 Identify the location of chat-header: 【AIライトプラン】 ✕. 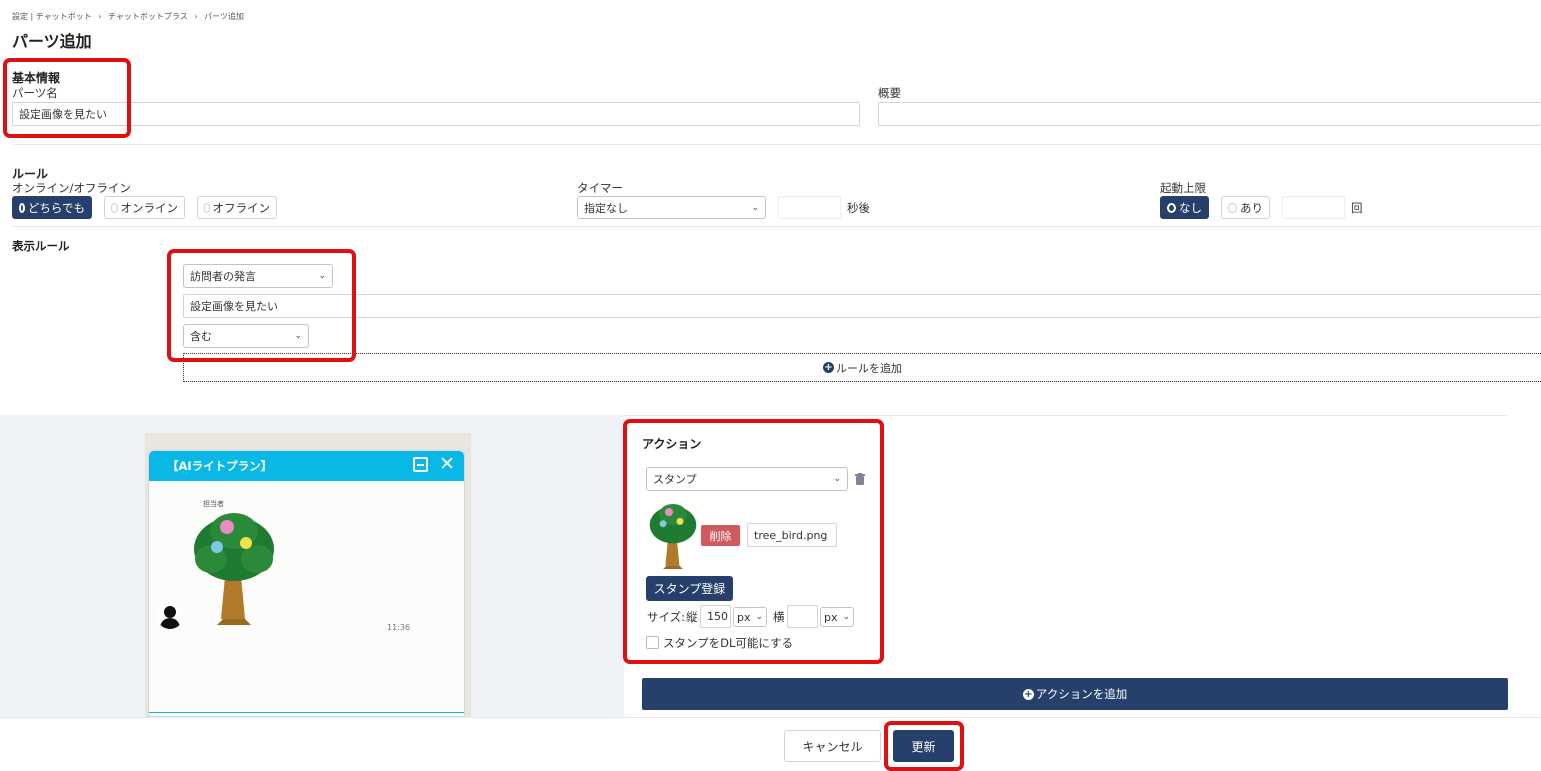
(306, 466).